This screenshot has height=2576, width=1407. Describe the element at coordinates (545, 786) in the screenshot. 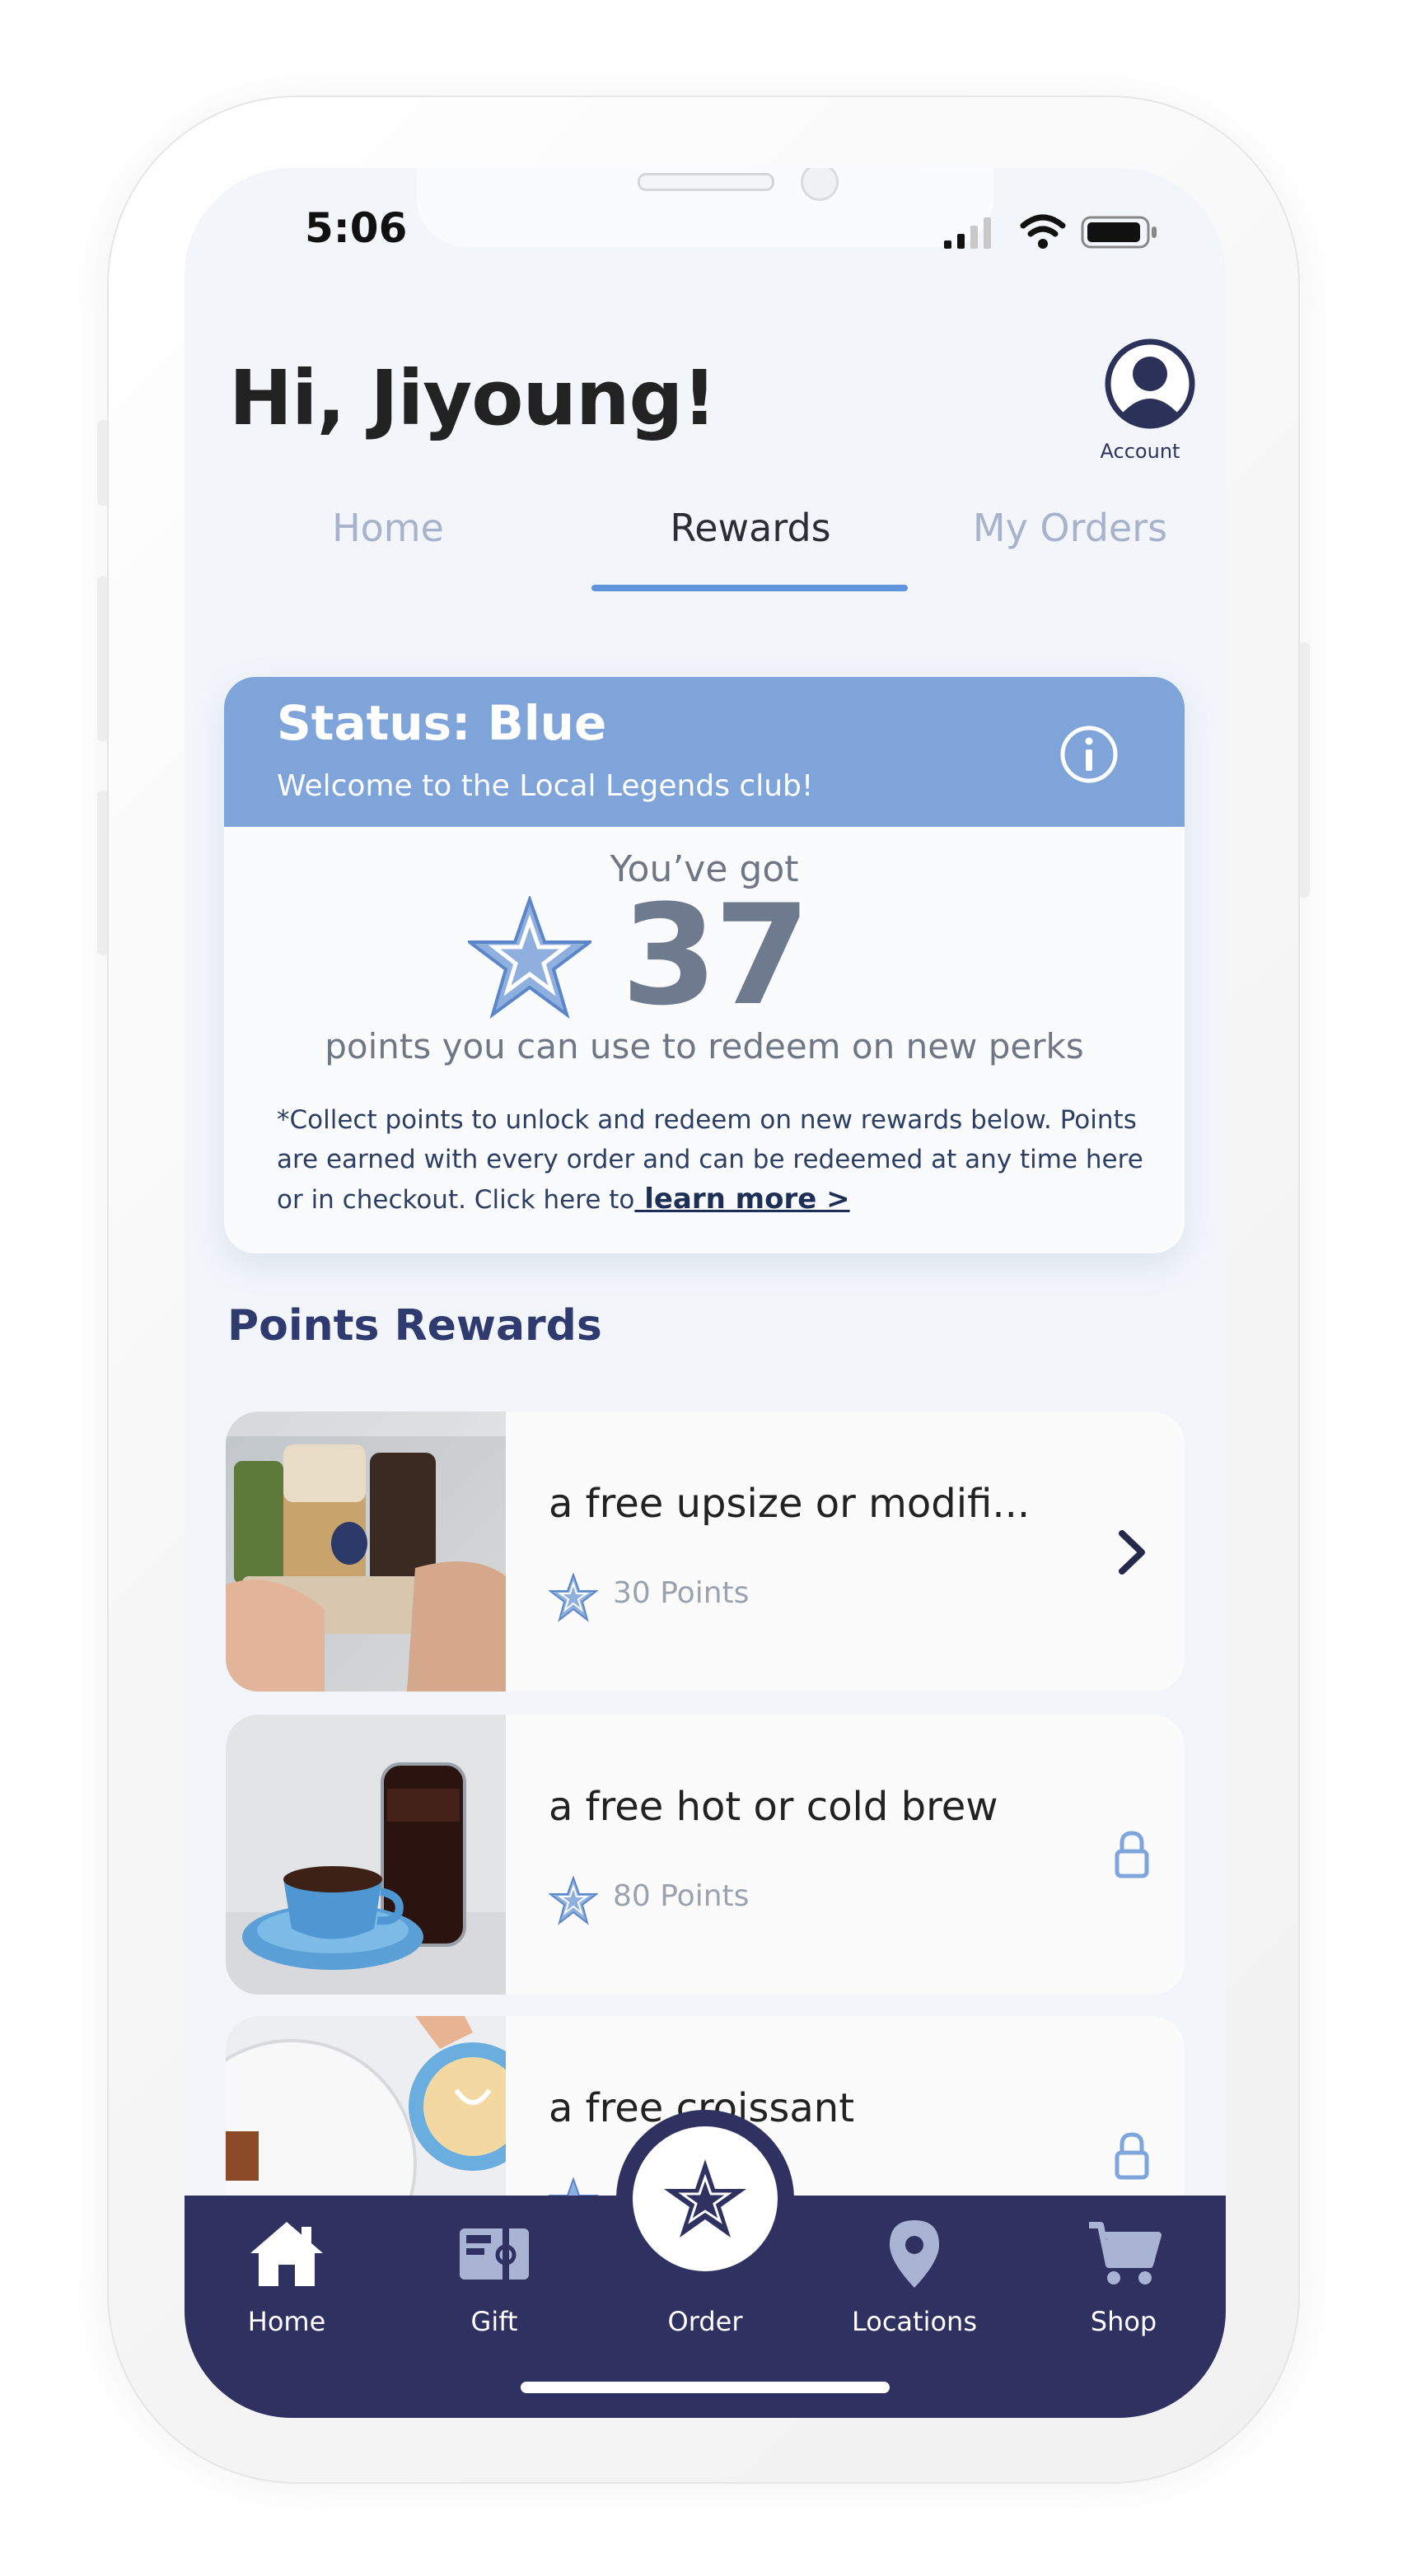

I see `status-subtitle: Welcome to the Local Legends club!` at that location.